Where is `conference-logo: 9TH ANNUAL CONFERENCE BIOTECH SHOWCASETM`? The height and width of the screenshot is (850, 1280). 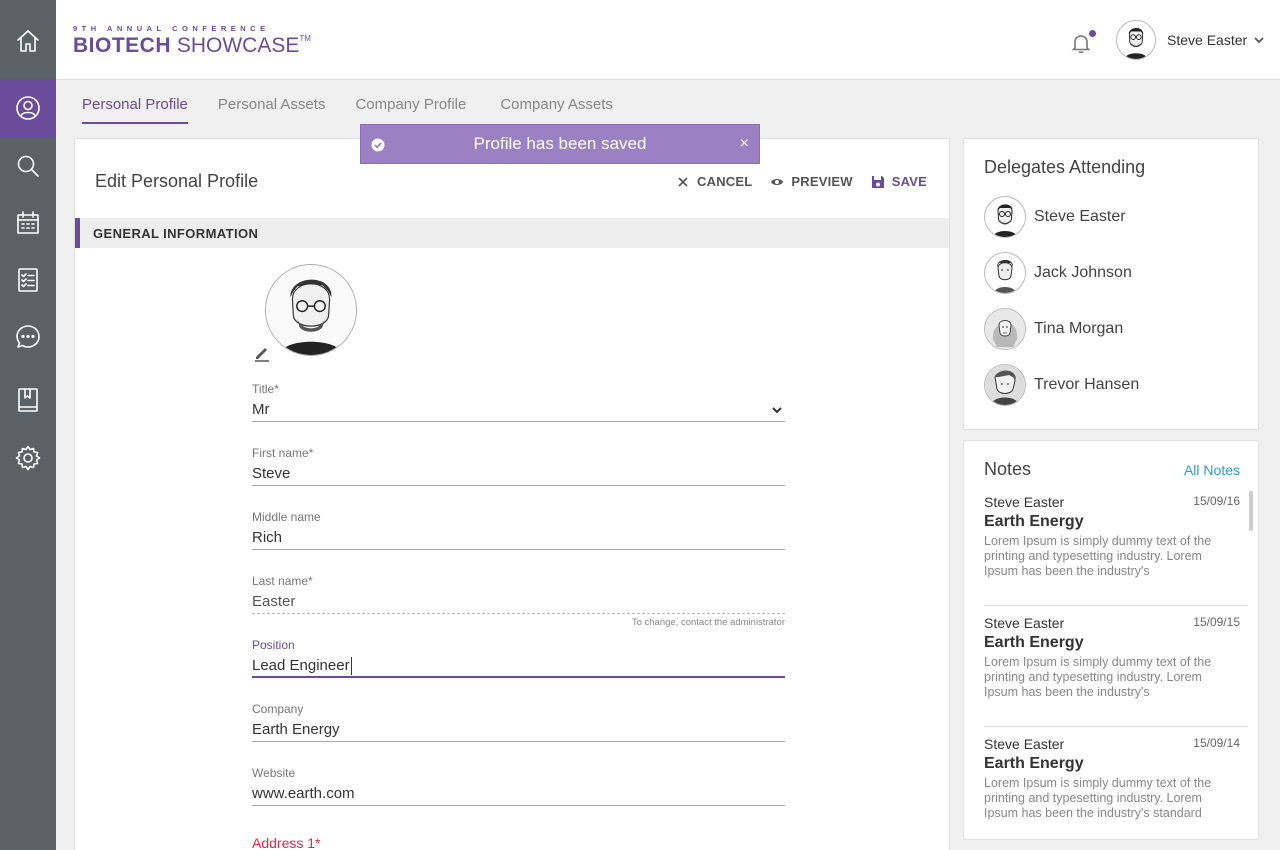
conference-logo: 9TH ANNUAL CONFERENCE BIOTECH SHOWCASETM is located at coordinates (192, 41).